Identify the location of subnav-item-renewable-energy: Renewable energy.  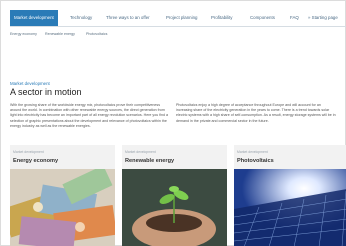
(60, 34).